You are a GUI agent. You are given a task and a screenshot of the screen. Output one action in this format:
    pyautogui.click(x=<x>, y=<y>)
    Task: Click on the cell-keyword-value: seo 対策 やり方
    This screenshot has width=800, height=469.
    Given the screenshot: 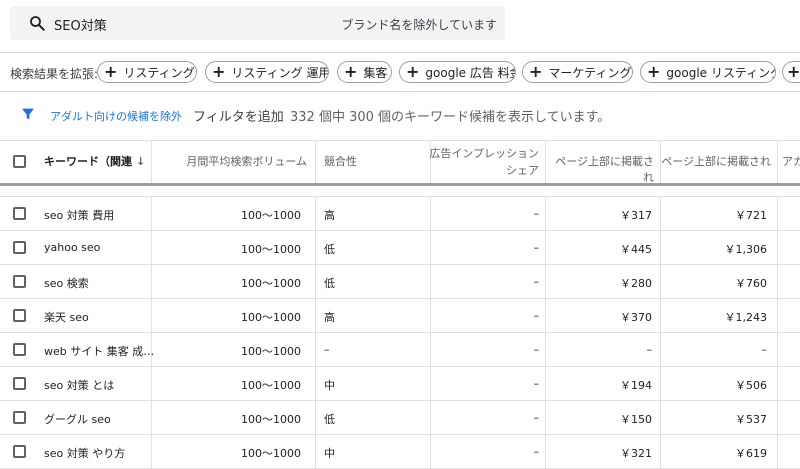 What is the action you would take?
    pyautogui.click(x=85, y=453)
    